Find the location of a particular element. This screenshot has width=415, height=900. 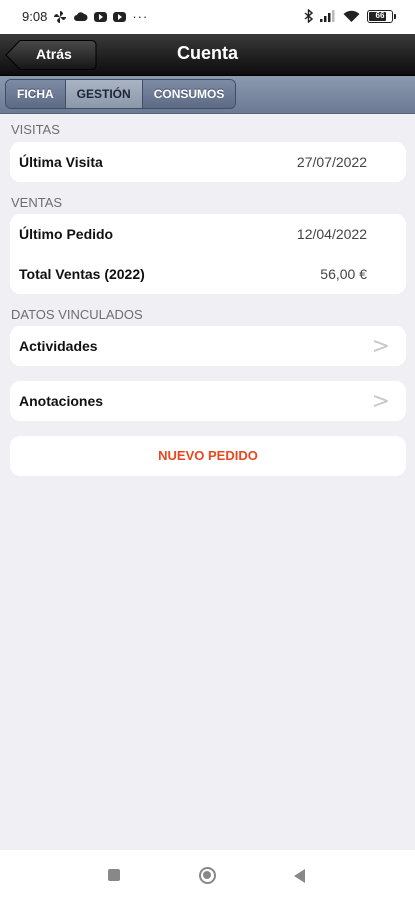

last-visit-label: Última Visita is located at coordinates (61, 162).